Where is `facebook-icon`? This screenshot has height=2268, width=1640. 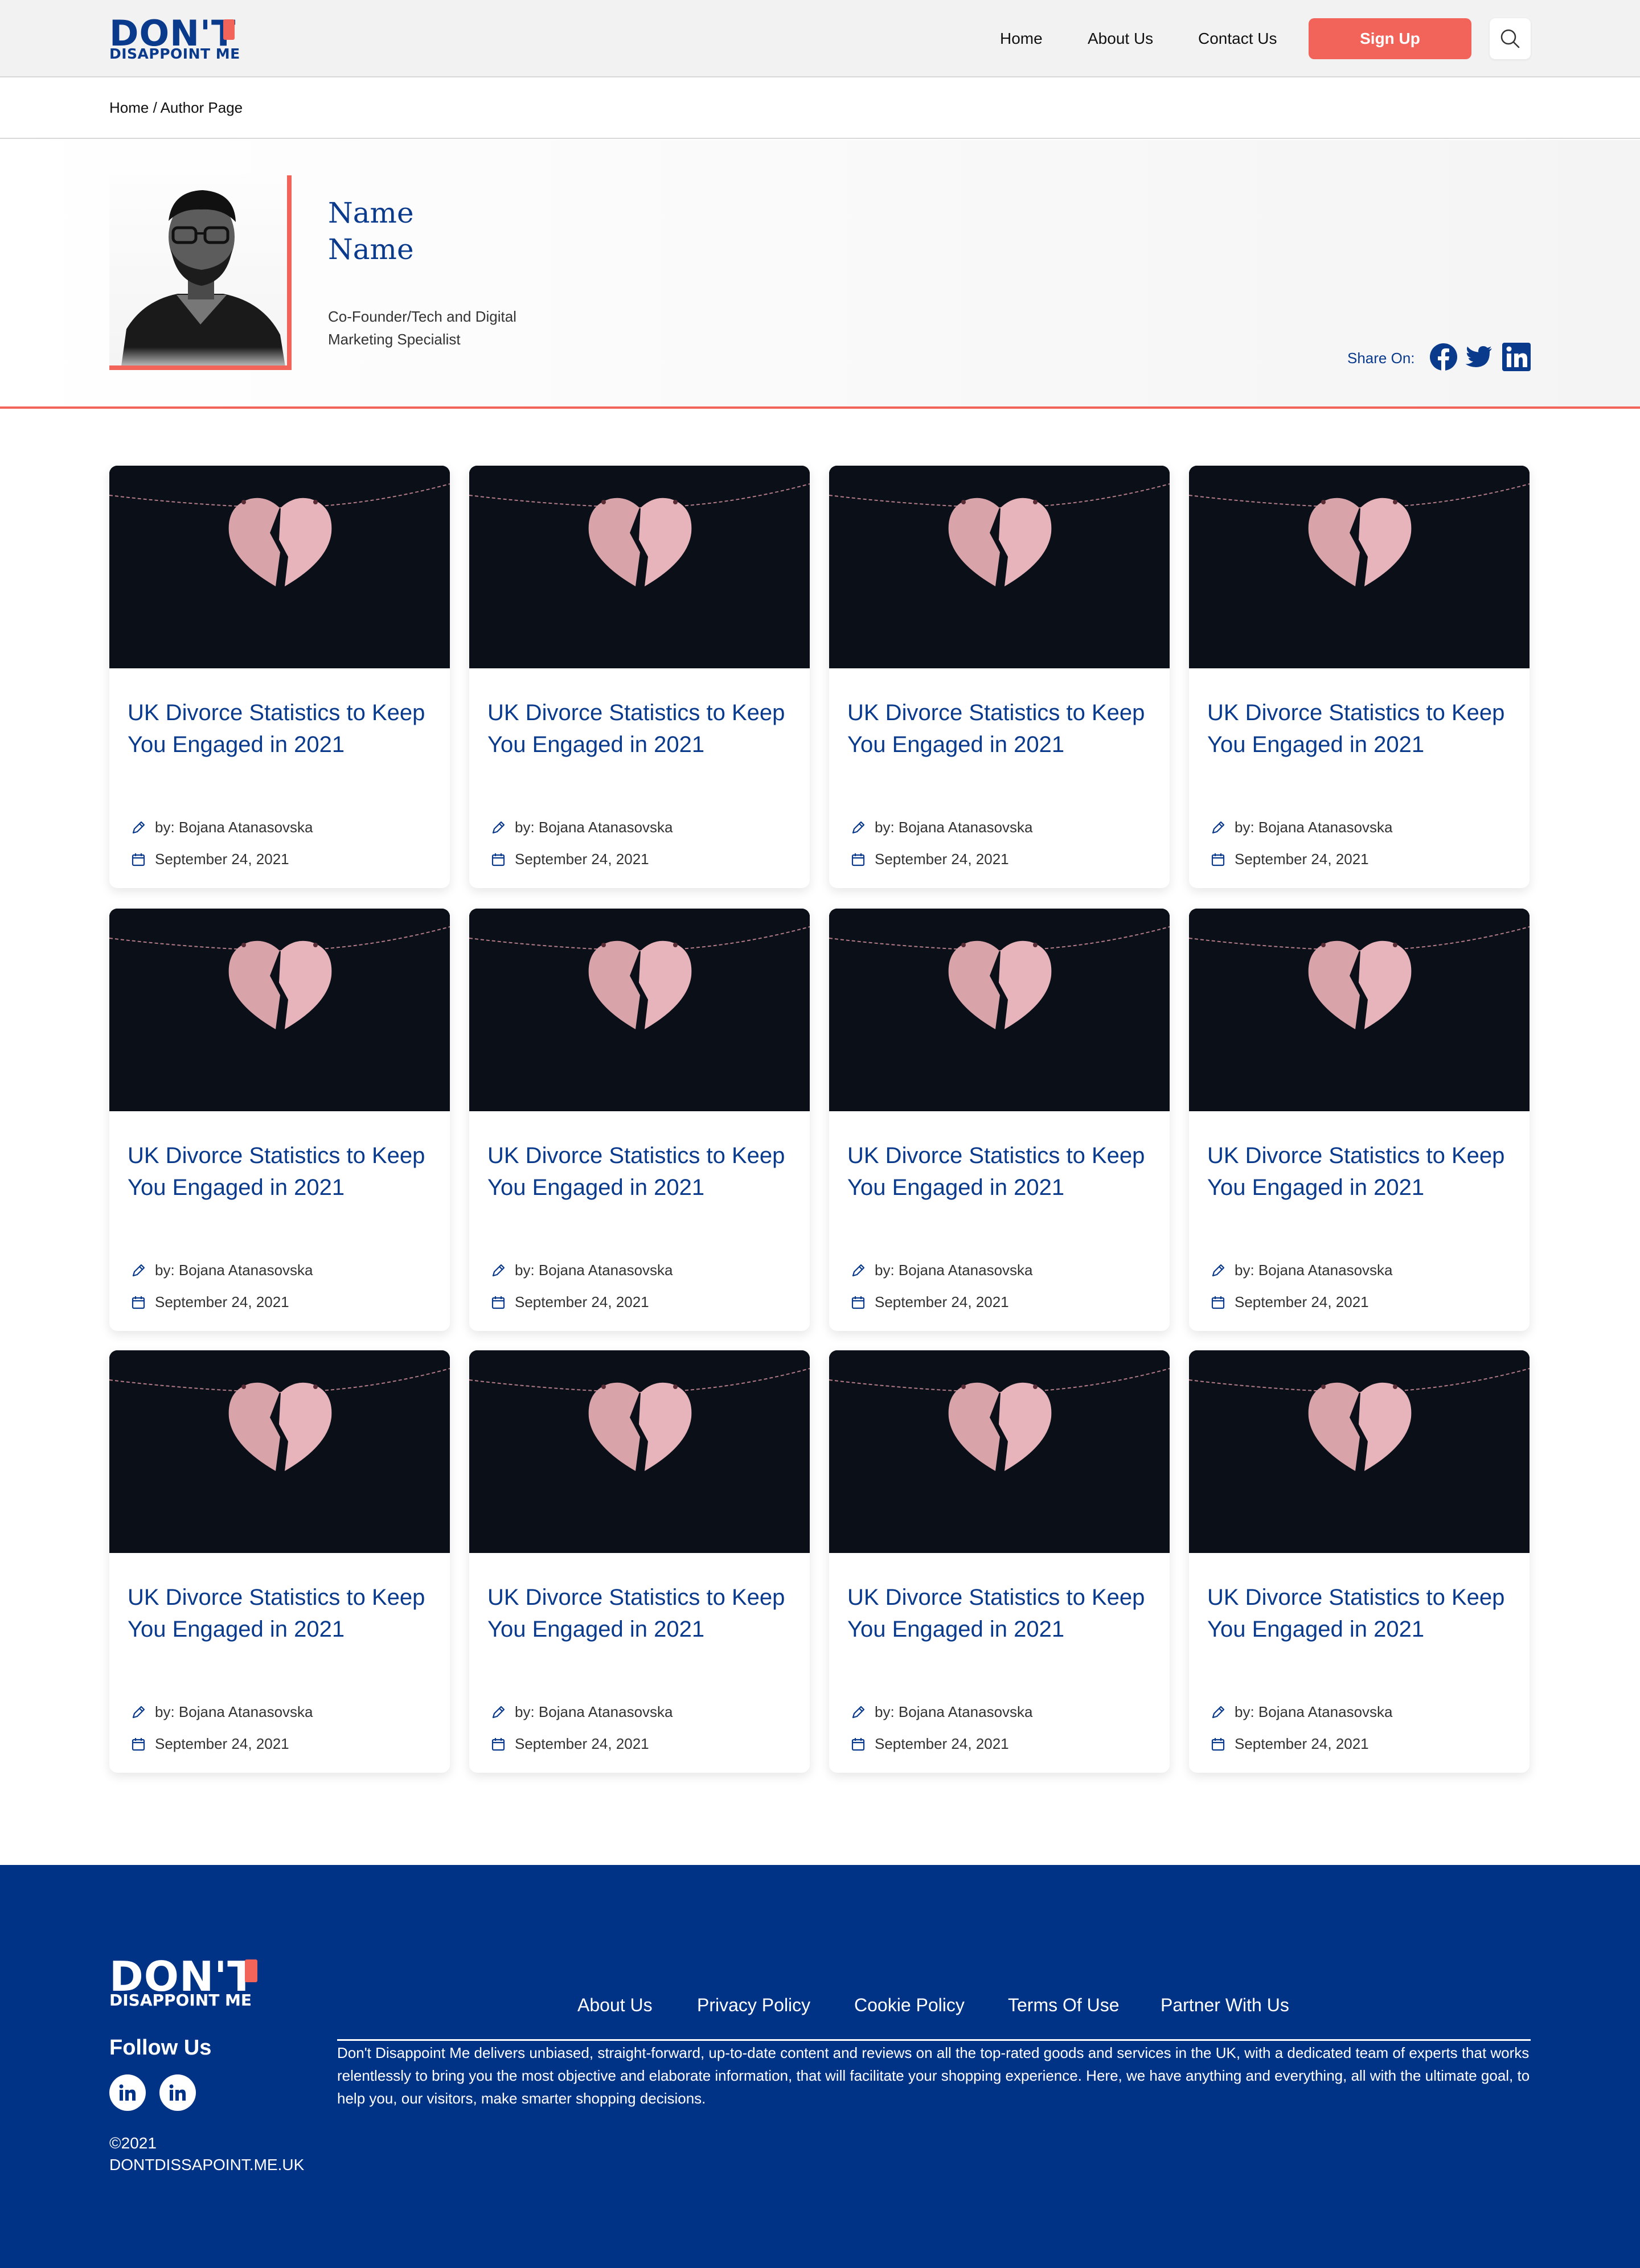
facebook-icon is located at coordinates (1443, 357).